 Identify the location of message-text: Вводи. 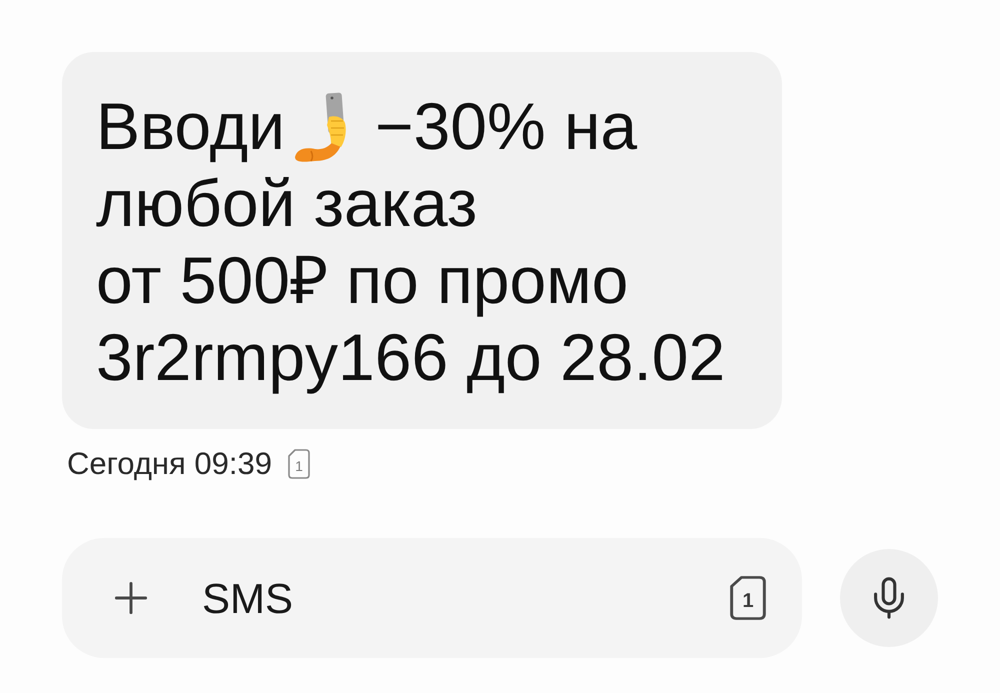
(190, 126).